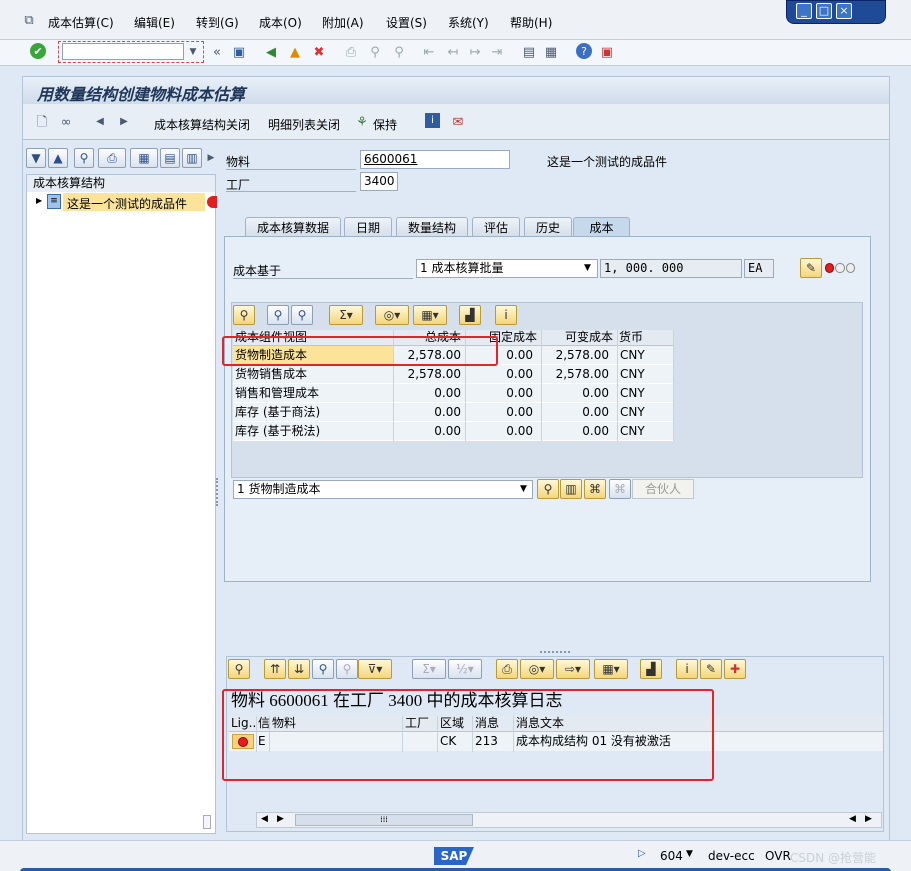  I want to click on menu-help: 帮助(H), so click(531, 22).